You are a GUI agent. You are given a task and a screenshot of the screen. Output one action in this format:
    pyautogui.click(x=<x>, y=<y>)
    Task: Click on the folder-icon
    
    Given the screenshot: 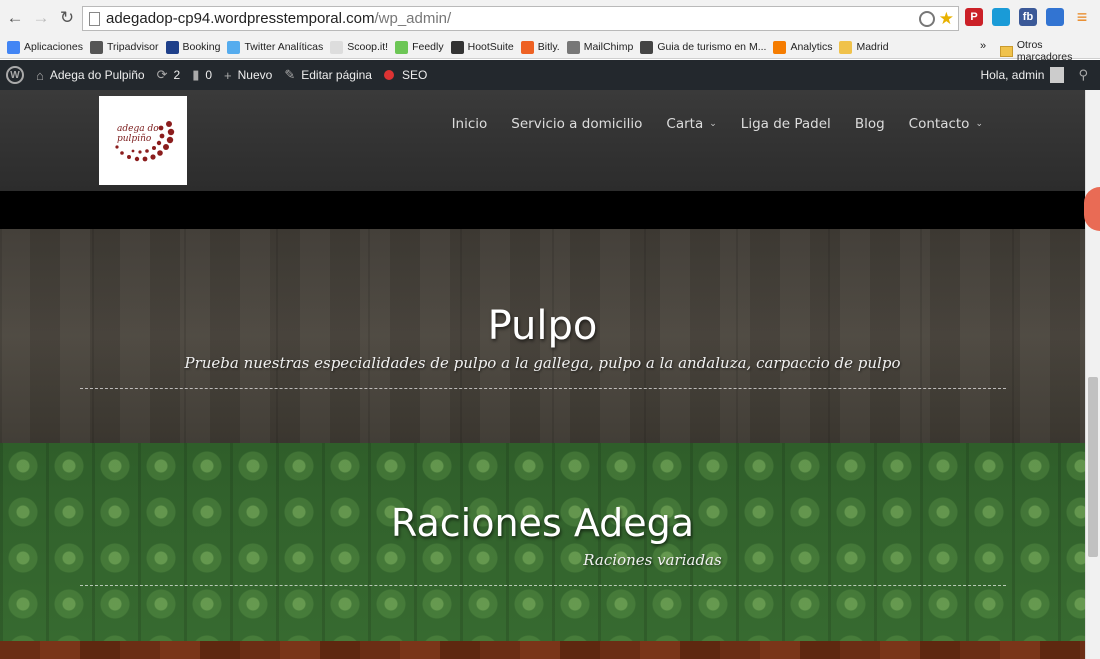 What is the action you would take?
    pyautogui.click(x=1006, y=51)
    